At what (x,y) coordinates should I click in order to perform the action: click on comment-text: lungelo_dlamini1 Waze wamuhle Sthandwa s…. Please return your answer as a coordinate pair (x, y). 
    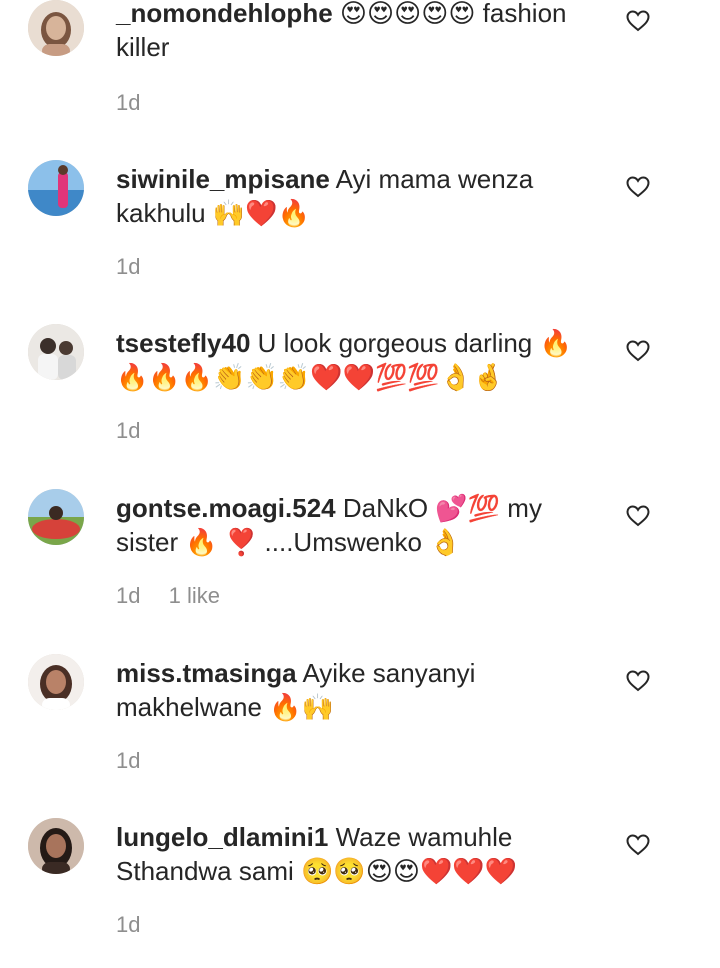
    Looking at the image, I should click on (356, 854).